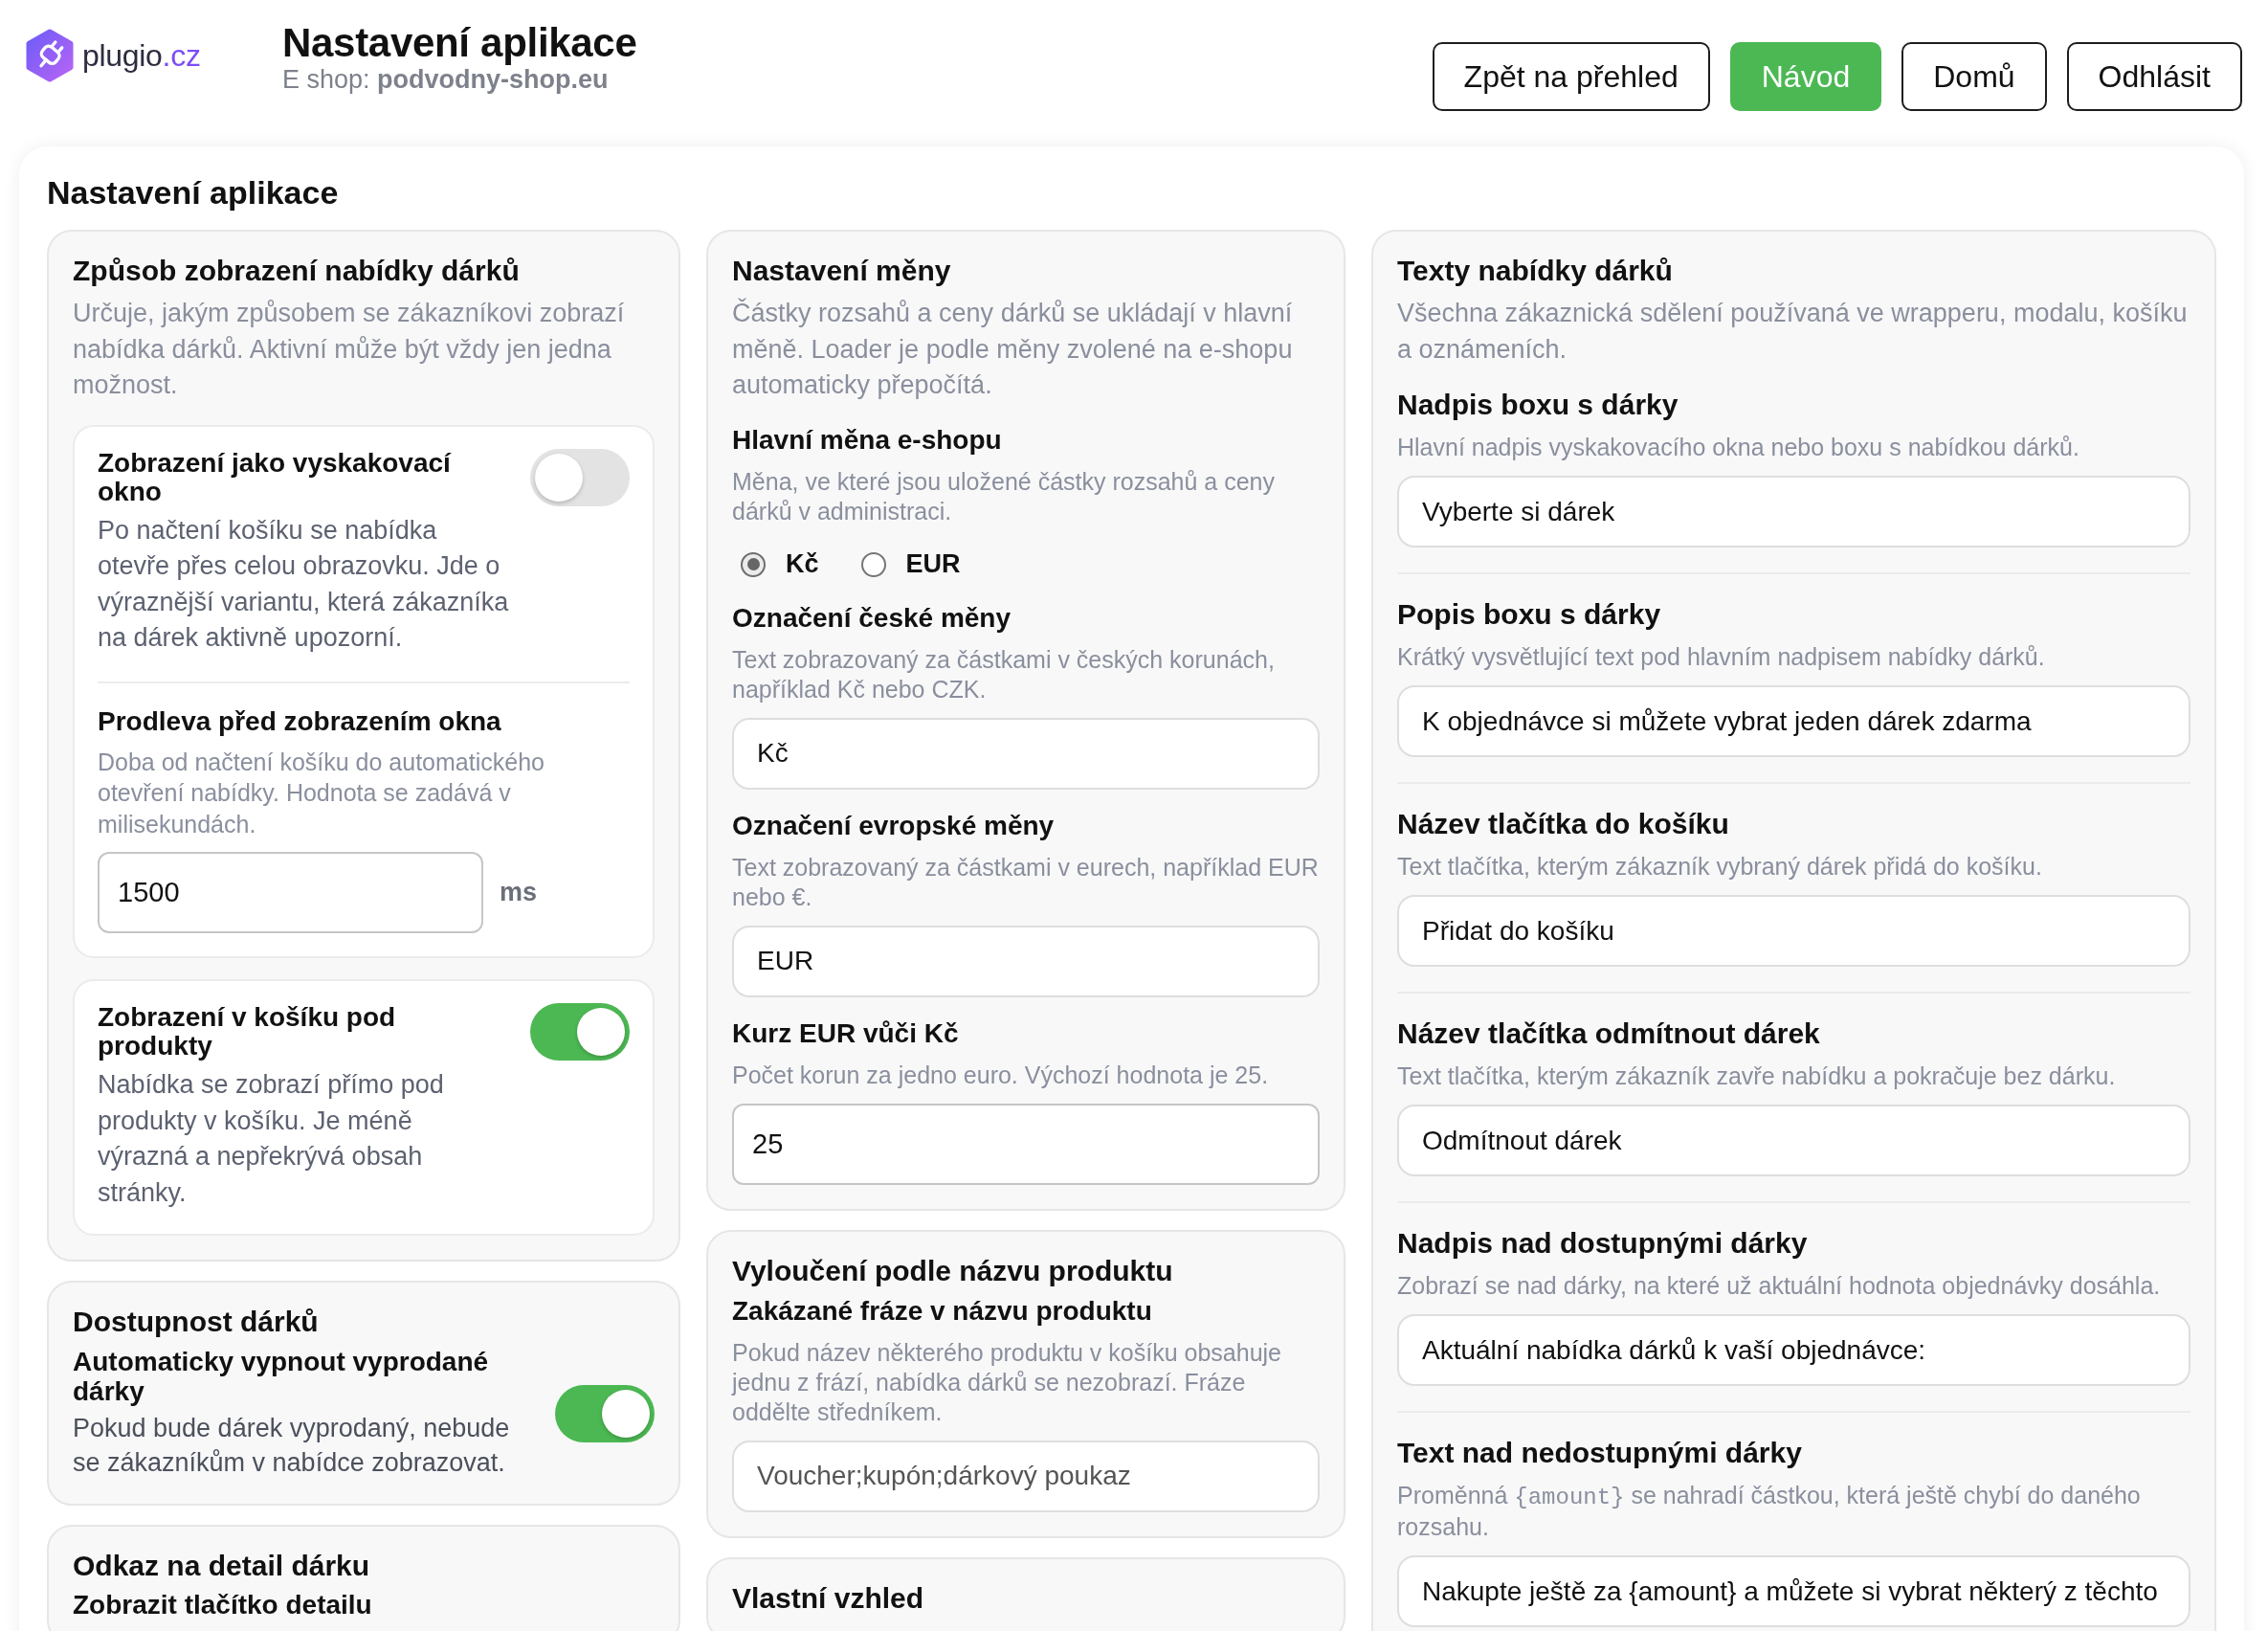 This screenshot has height=1631, width=2268. What do you see at coordinates (1026, 961) in the screenshot?
I see `text-field: EUR` at bounding box center [1026, 961].